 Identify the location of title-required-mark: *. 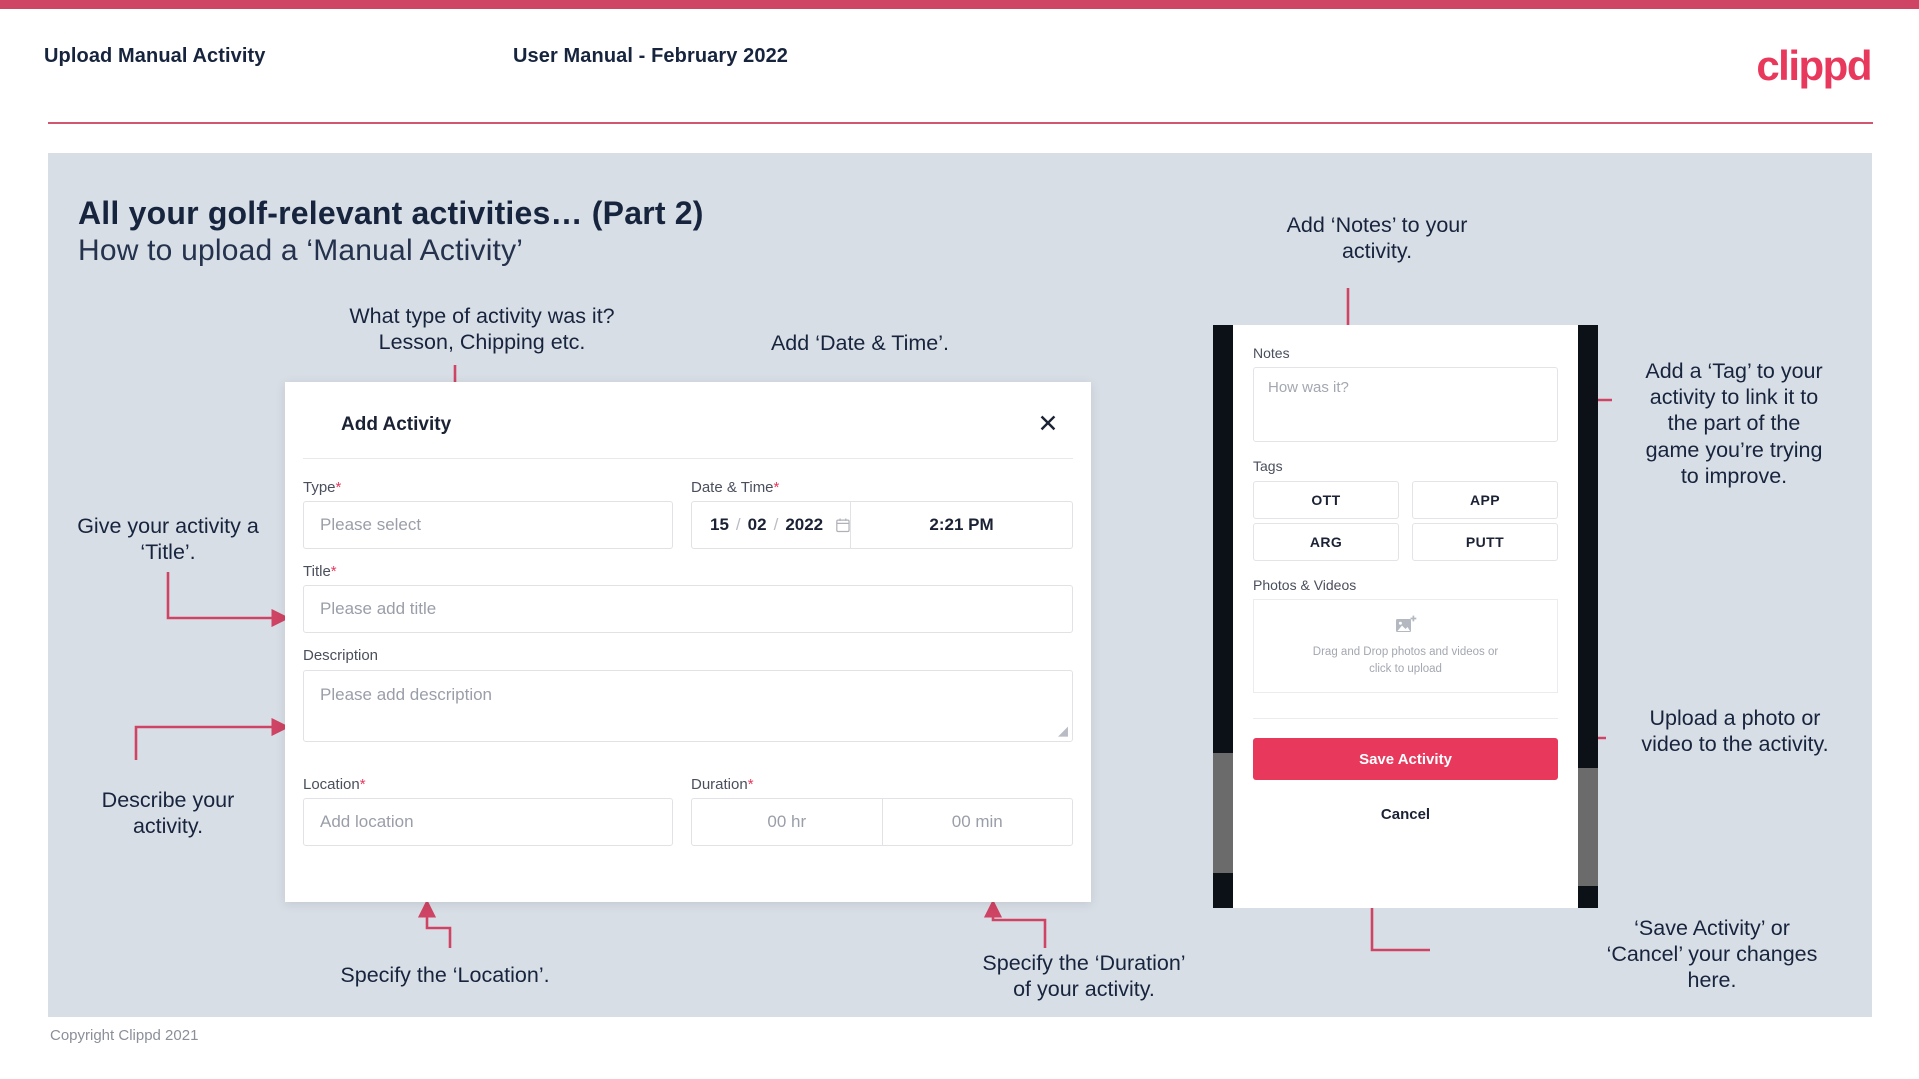
(333, 571).